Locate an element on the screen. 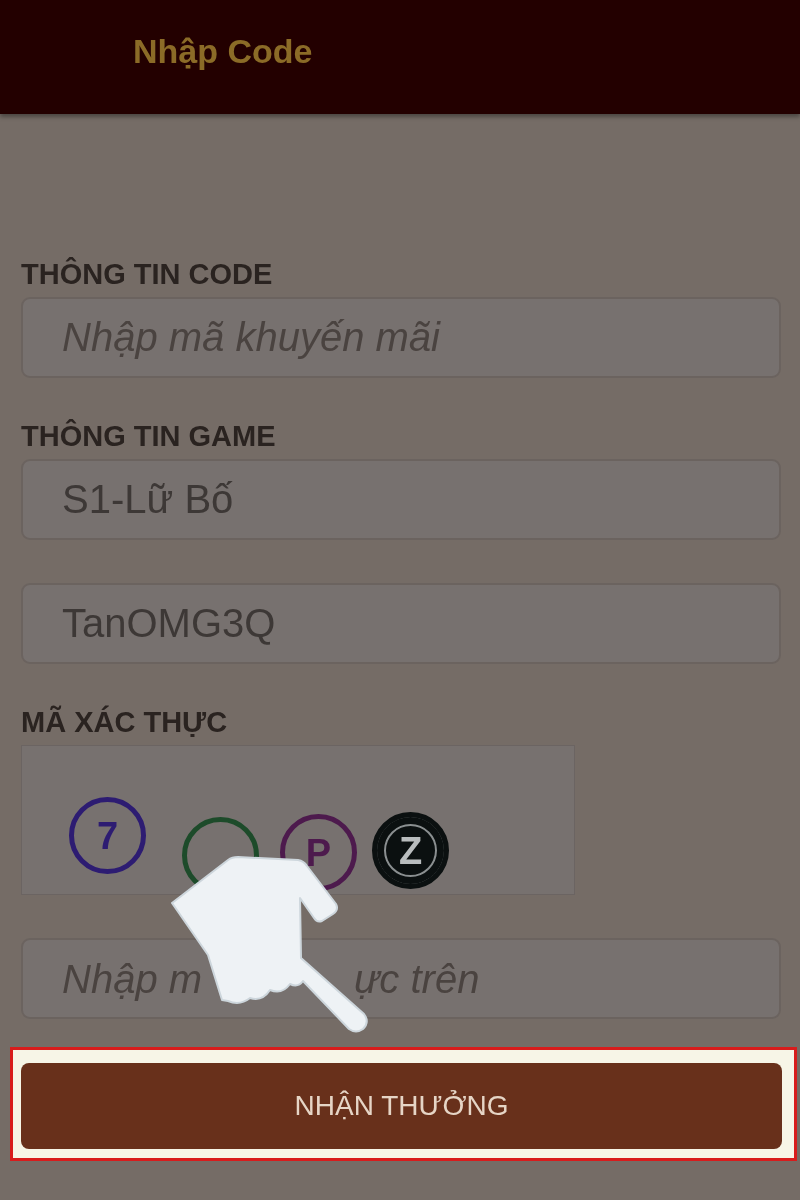  section-label: MÃ XÁC THỰC is located at coordinates (124, 722).